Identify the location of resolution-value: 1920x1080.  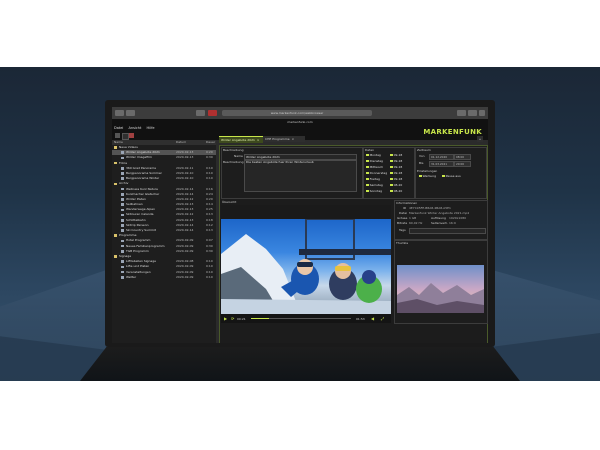
(458, 218).